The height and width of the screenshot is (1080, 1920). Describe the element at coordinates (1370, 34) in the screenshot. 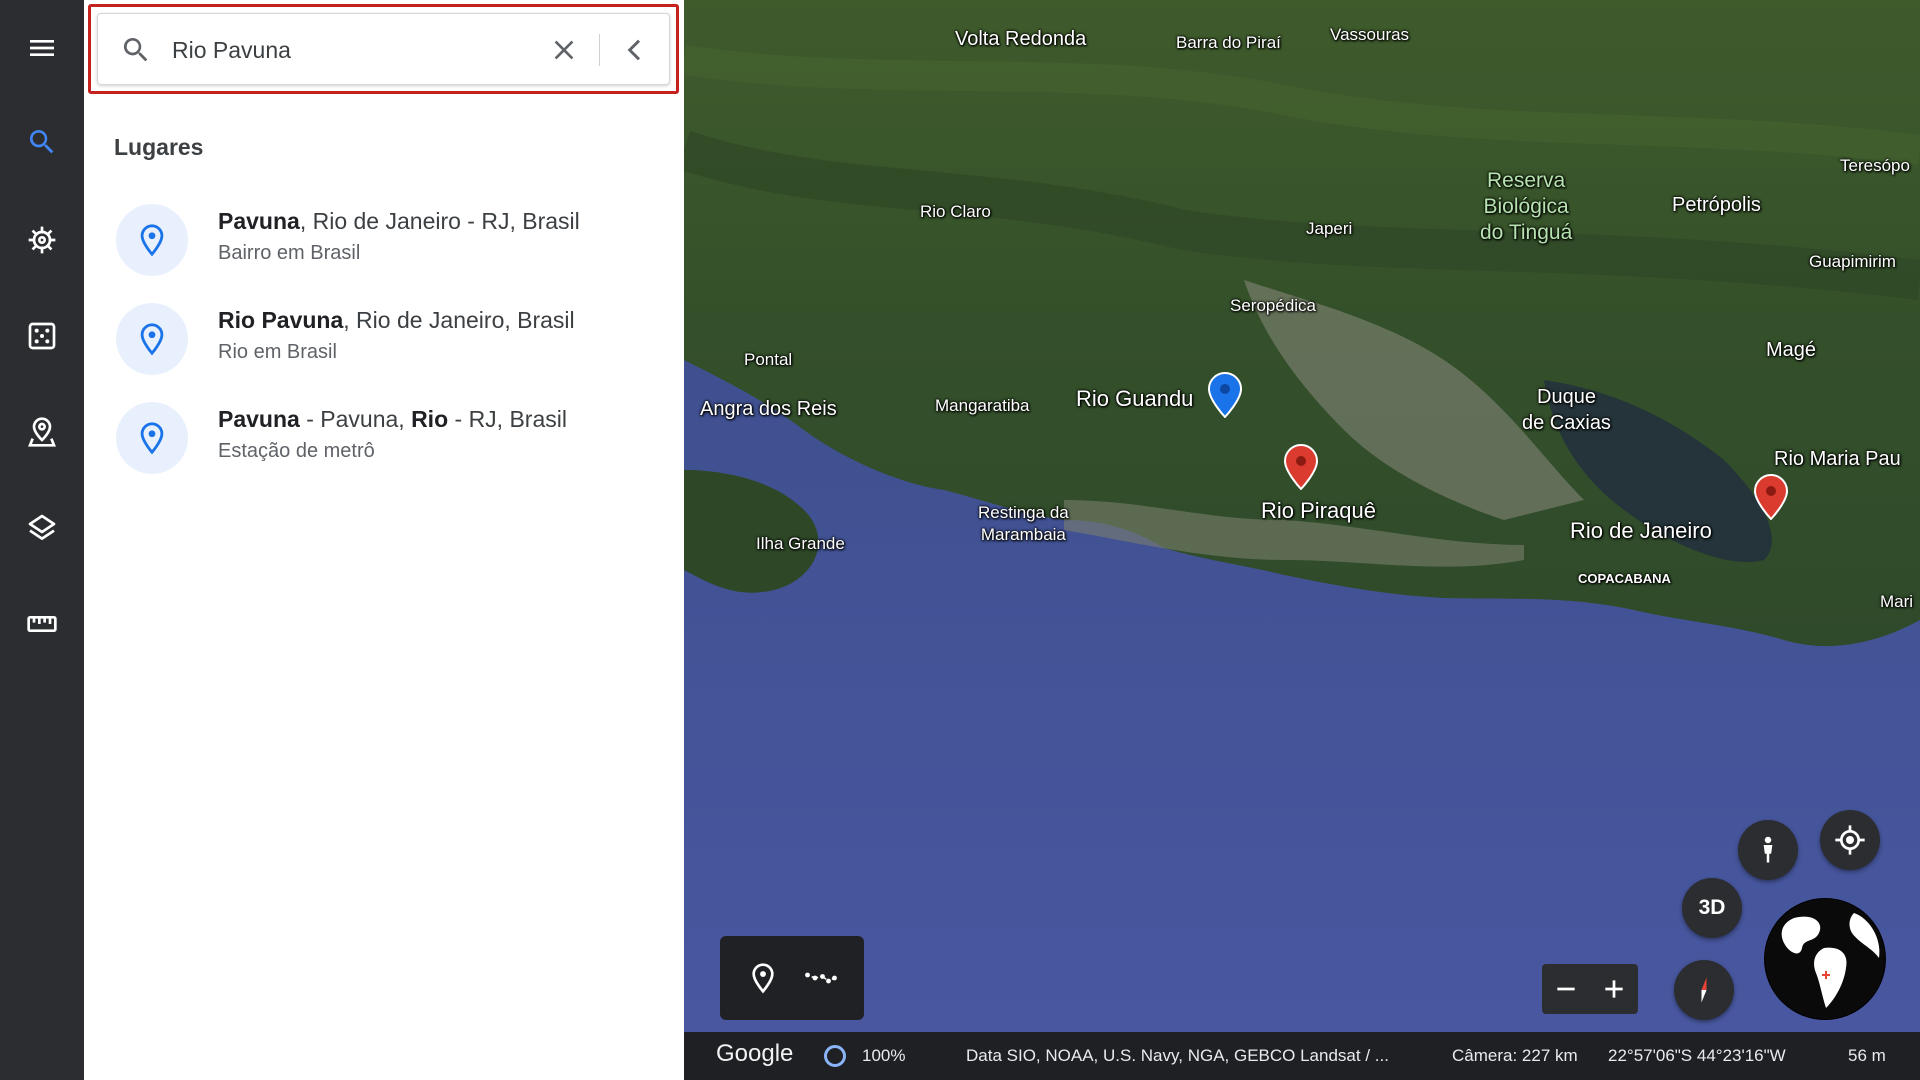

I see `map-label: Vassouras` at that location.